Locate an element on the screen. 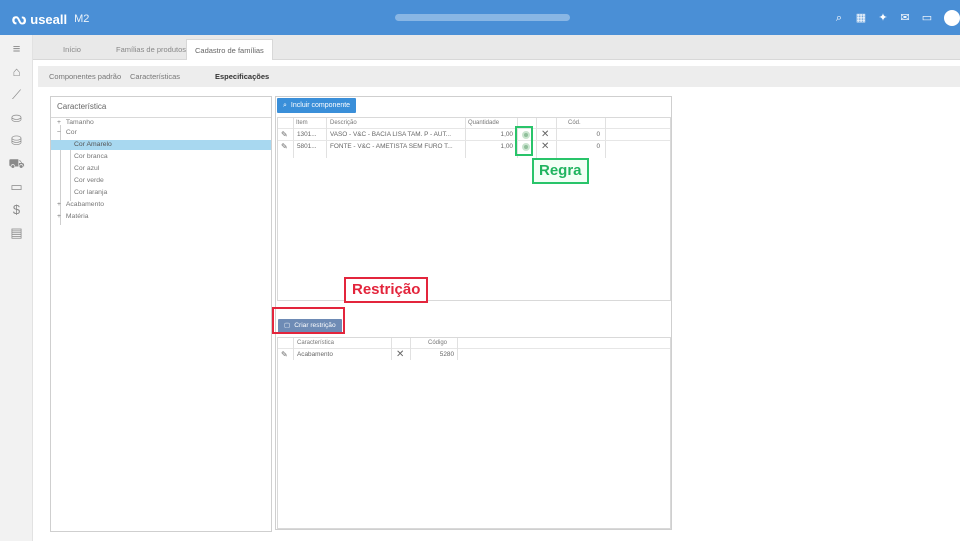  restriction-highlight-box is located at coordinates (308, 320).